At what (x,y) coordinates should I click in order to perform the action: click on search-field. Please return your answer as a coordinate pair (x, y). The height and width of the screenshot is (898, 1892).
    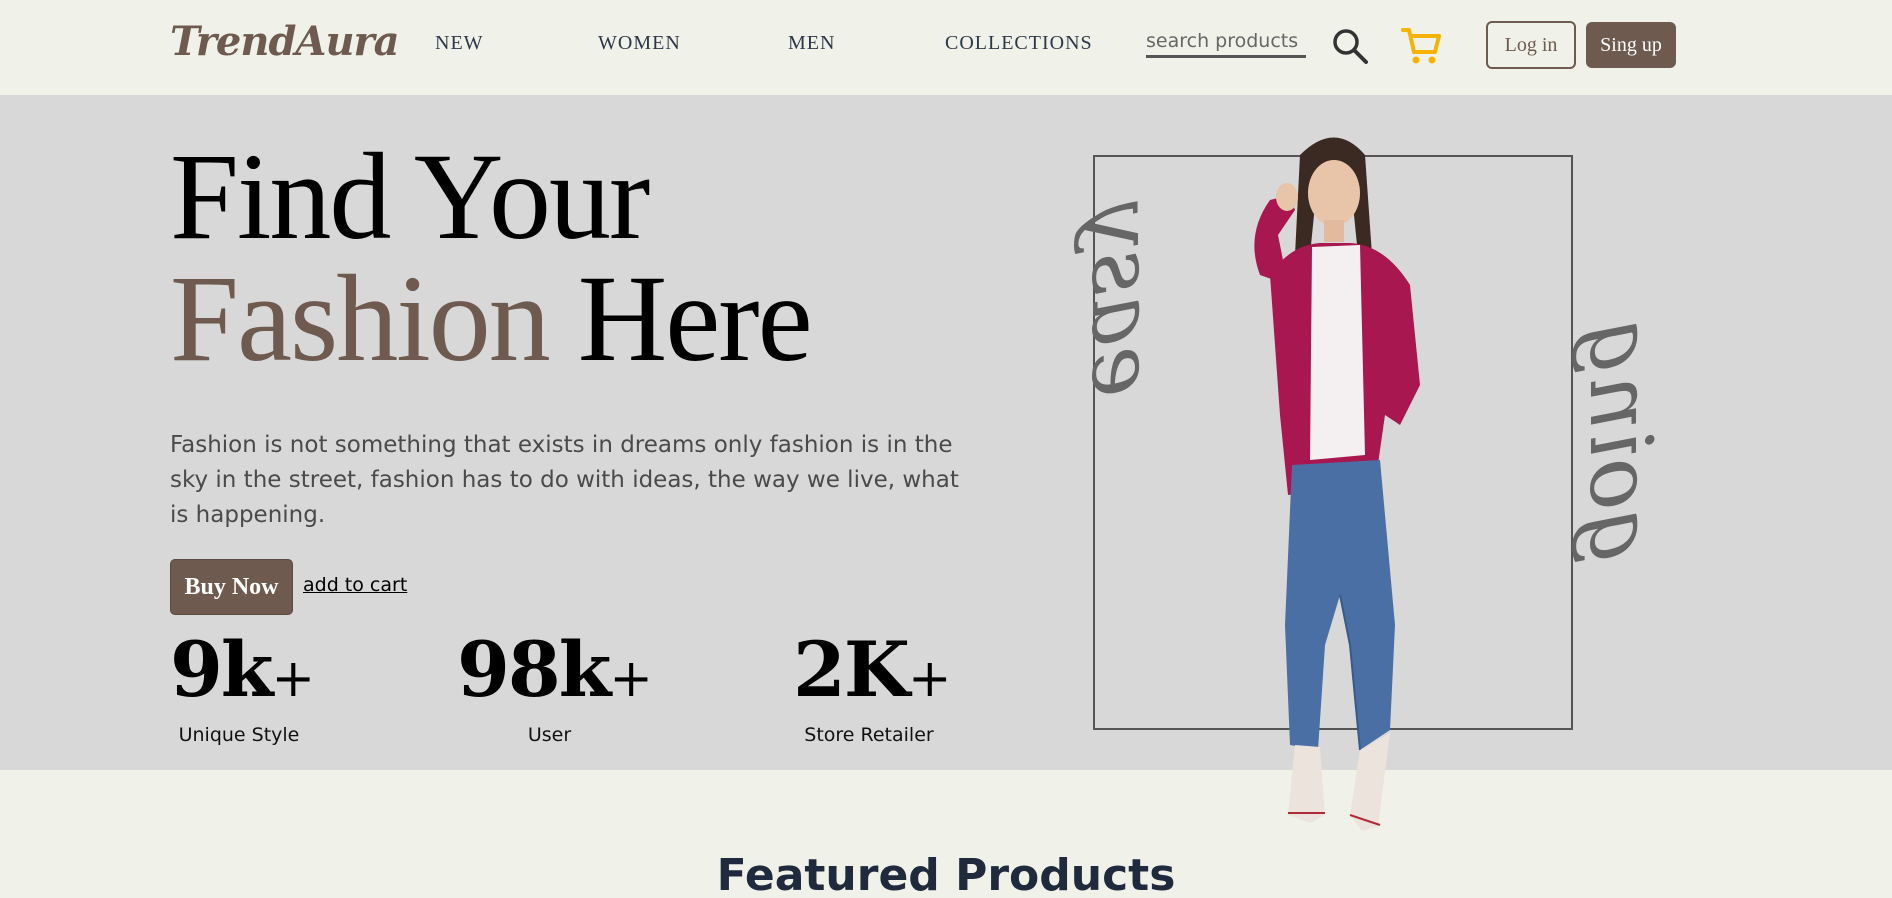
    Looking at the image, I should click on (1226, 43).